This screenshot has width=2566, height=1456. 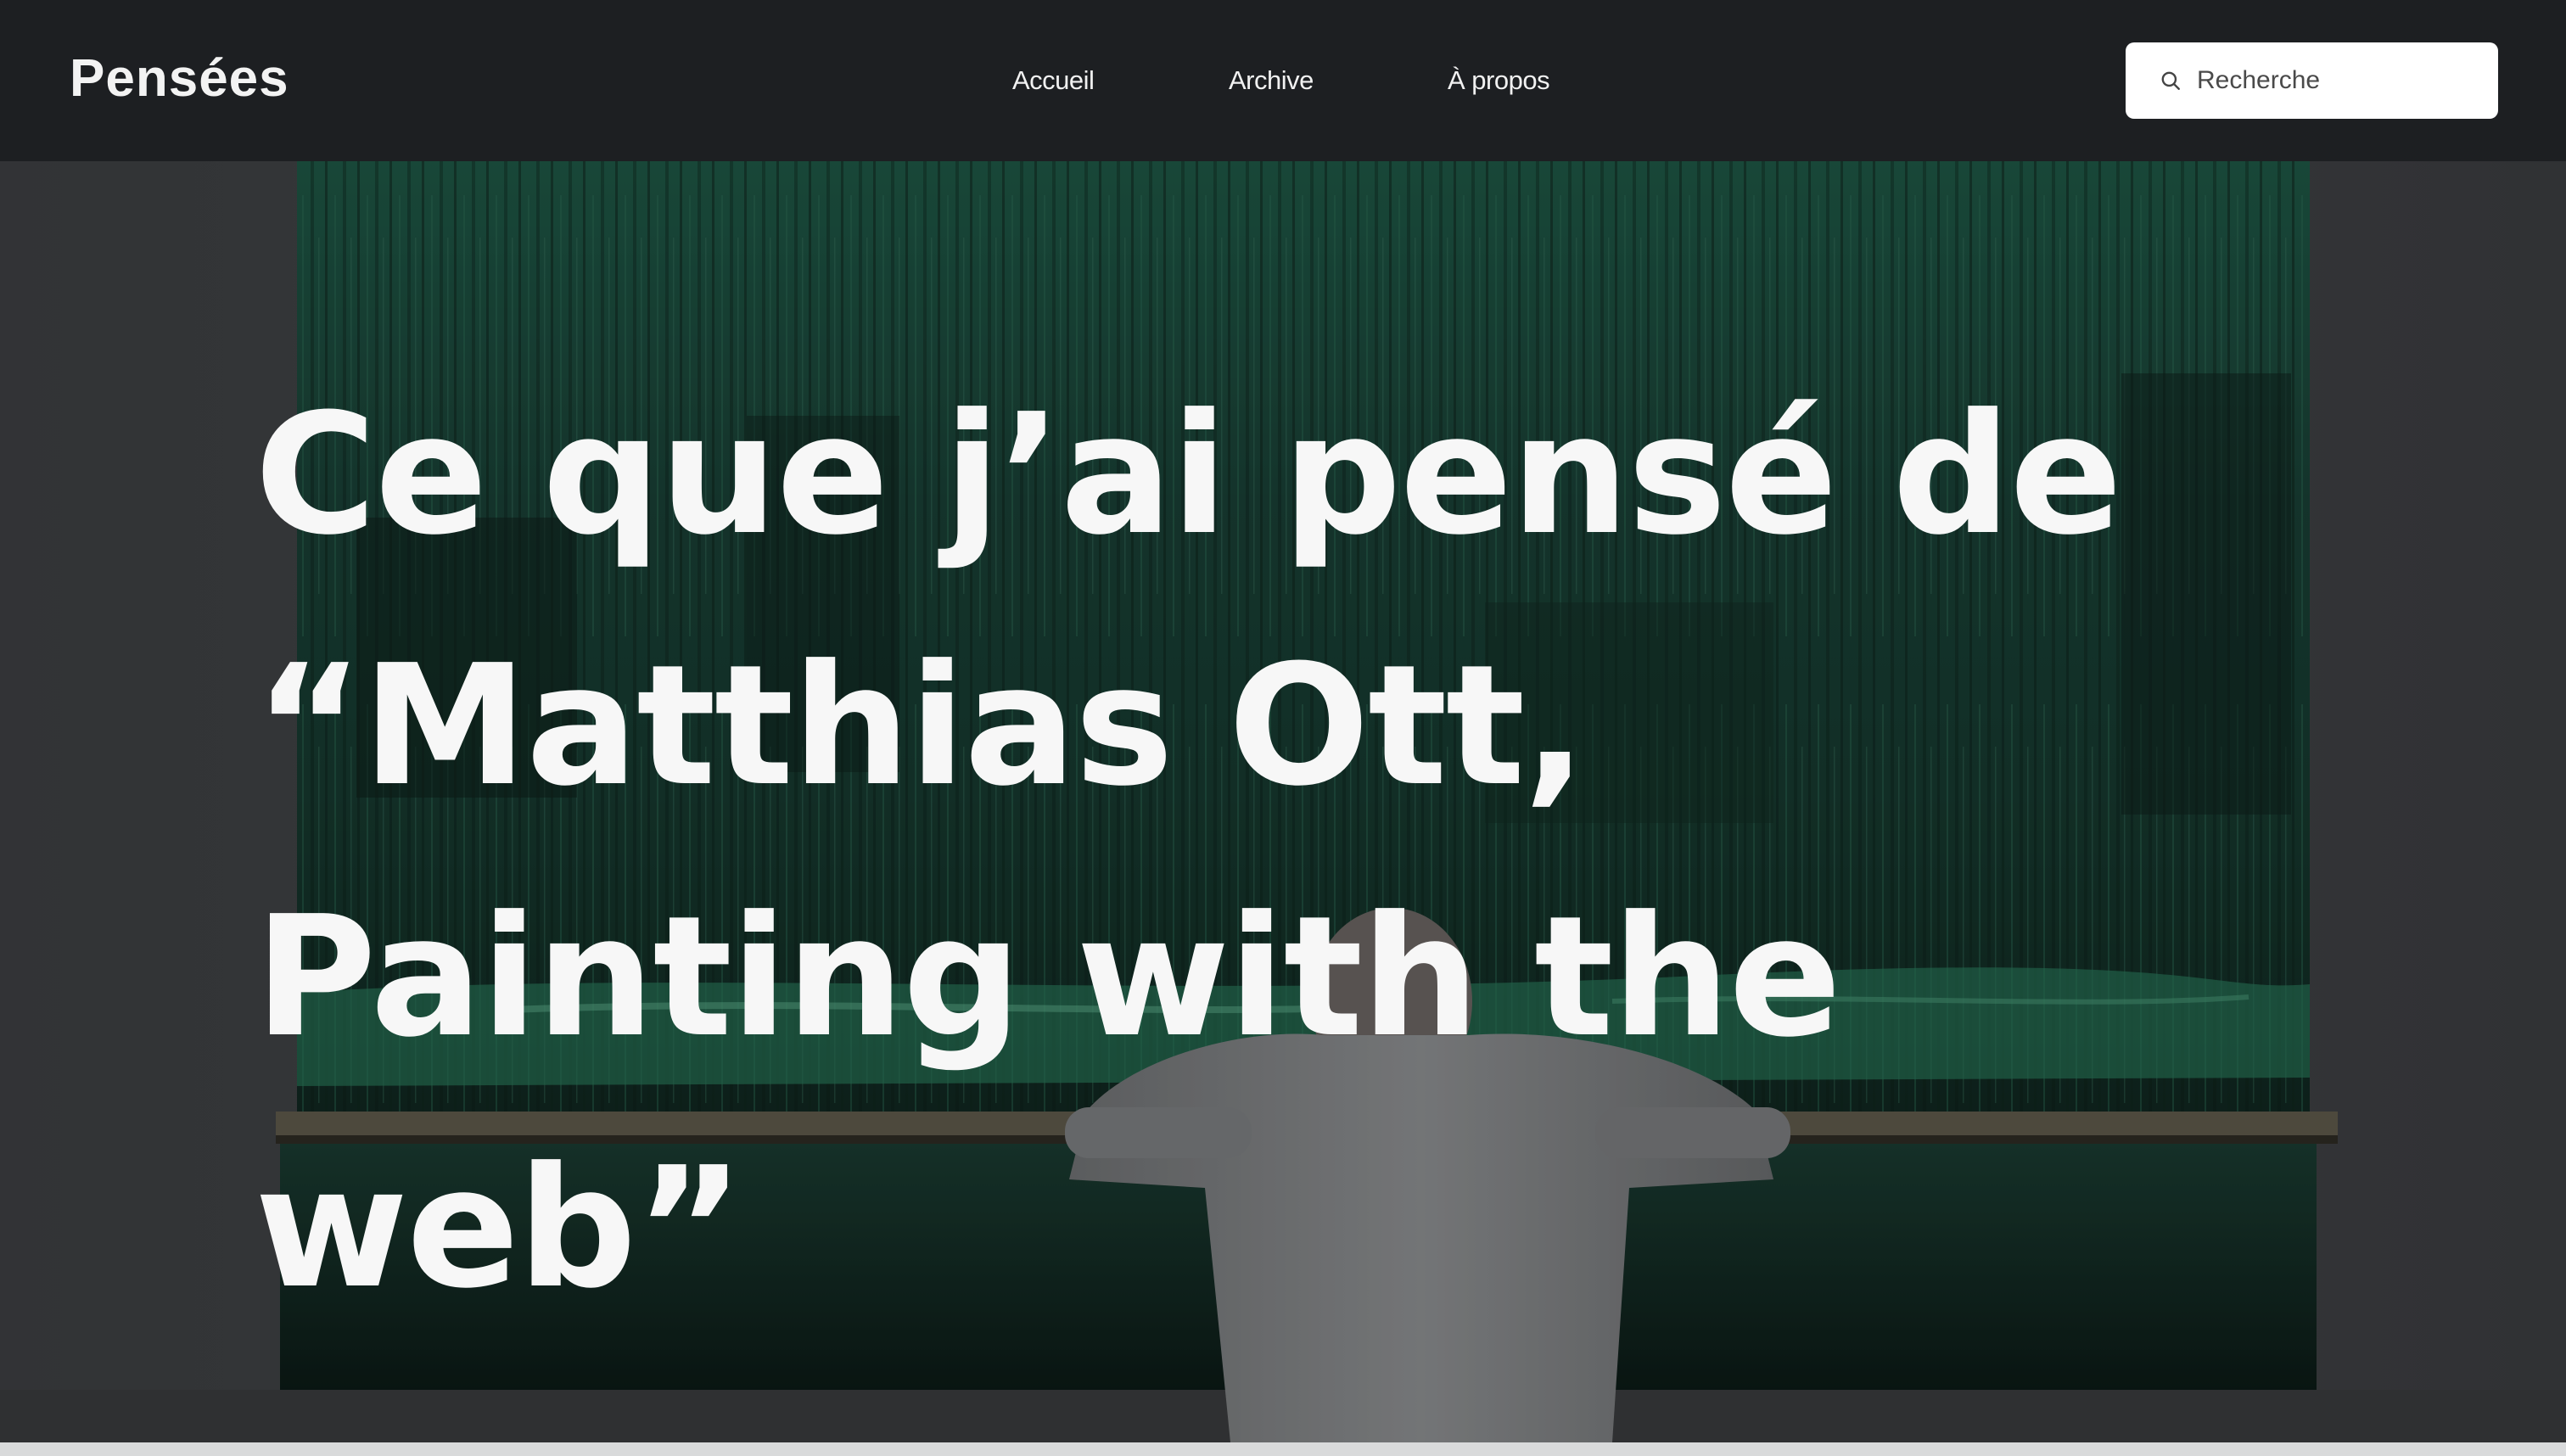 What do you see at coordinates (1271, 80) in the screenshot?
I see `nav-archive: Archive` at bounding box center [1271, 80].